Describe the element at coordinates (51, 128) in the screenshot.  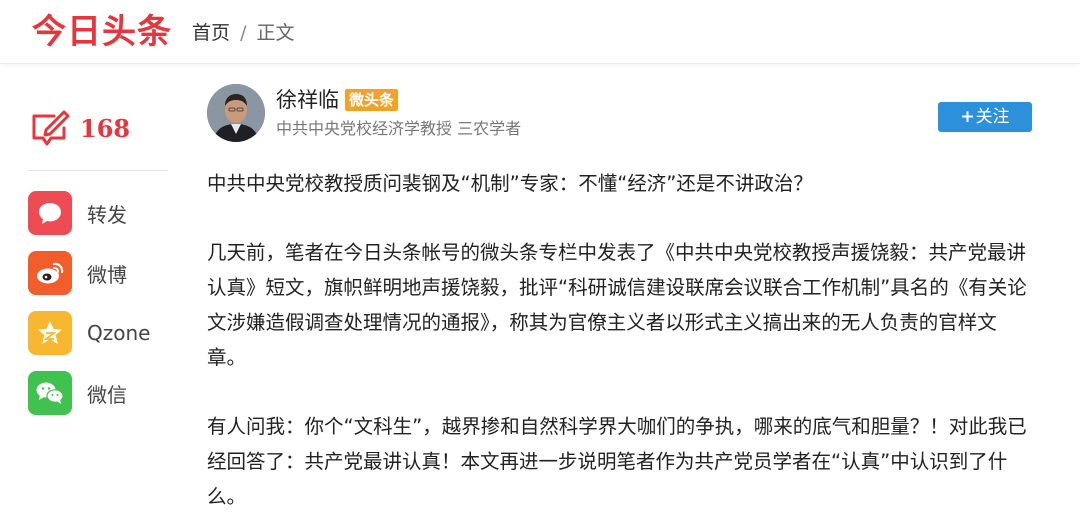
I see `comment-edit-icon` at that location.